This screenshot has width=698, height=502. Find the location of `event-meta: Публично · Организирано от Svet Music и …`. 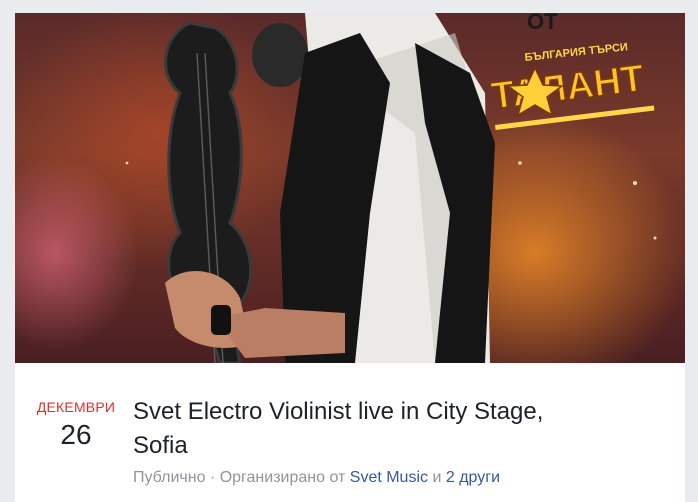

event-meta: Публично · Организирано от Svet Music и … is located at coordinates (403, 478).